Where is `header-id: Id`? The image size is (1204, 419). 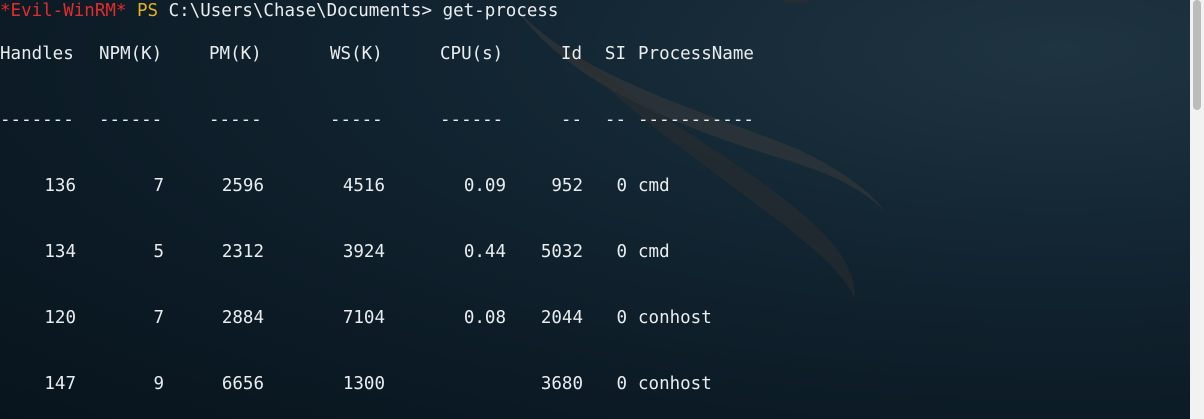 header-id: Id is located at coordinates (571, 54).